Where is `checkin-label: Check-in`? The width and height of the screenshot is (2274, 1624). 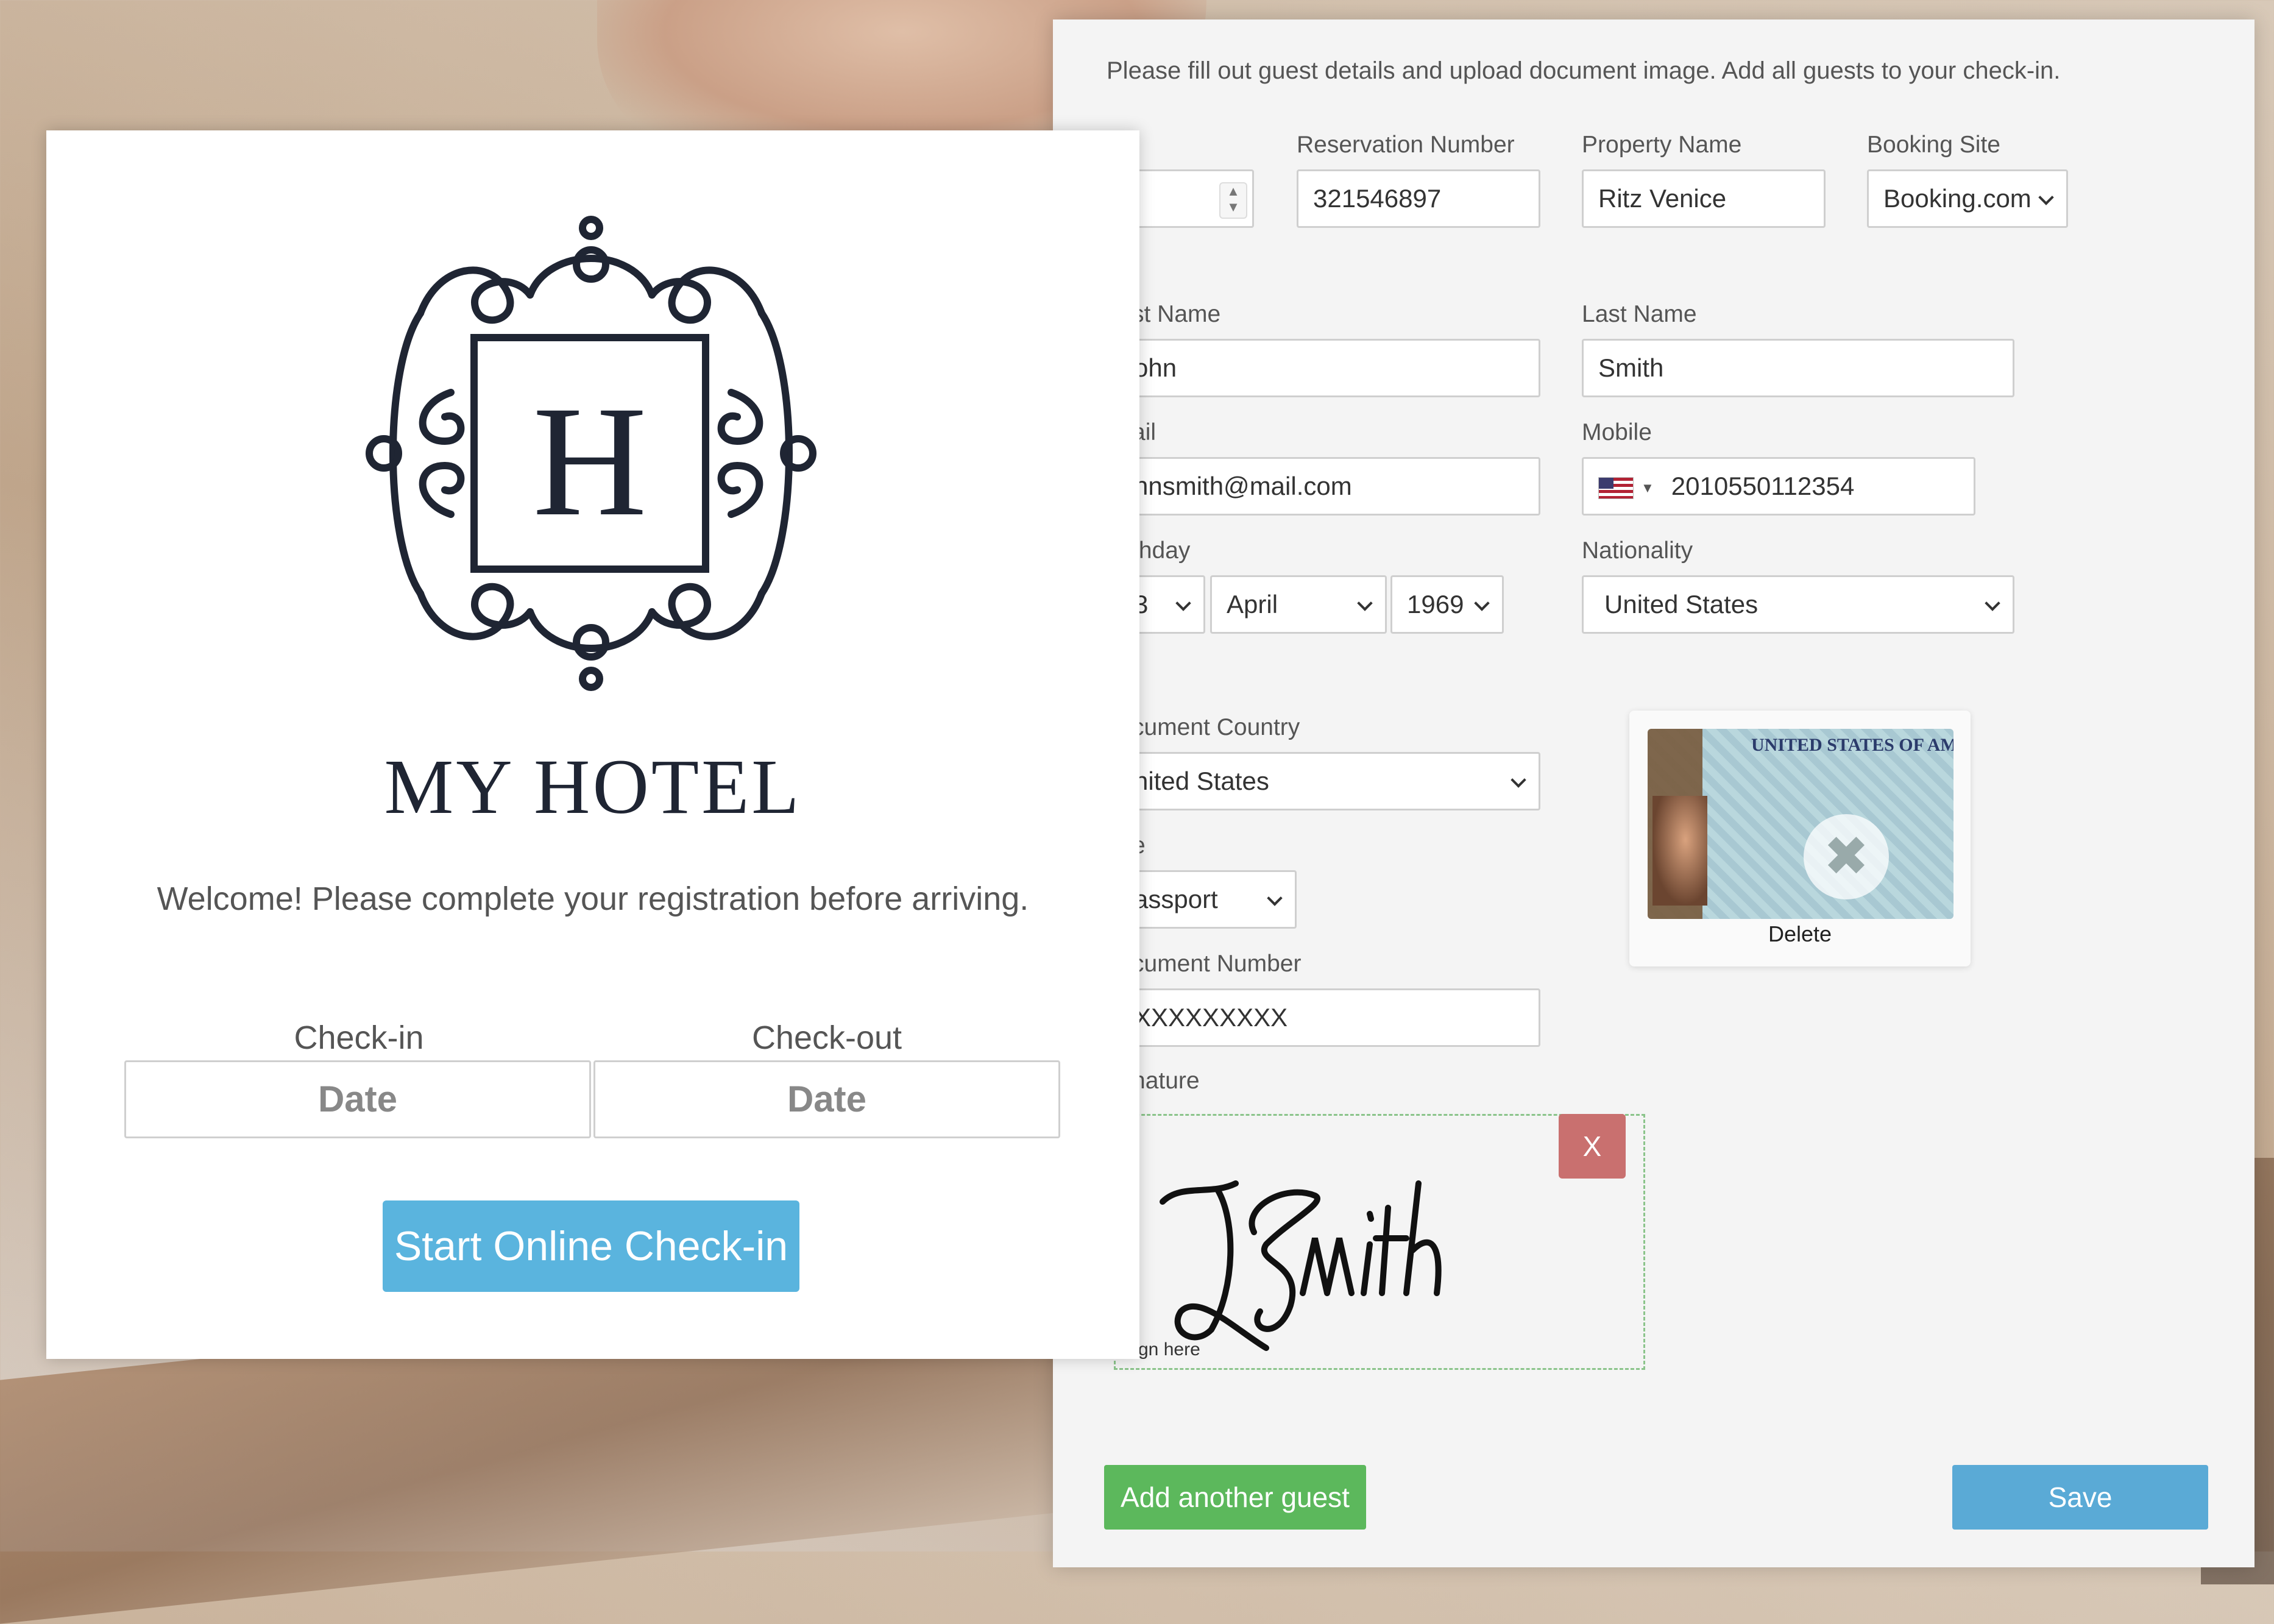
checkin-label: Check-in is located at coordinates (359, 1037).